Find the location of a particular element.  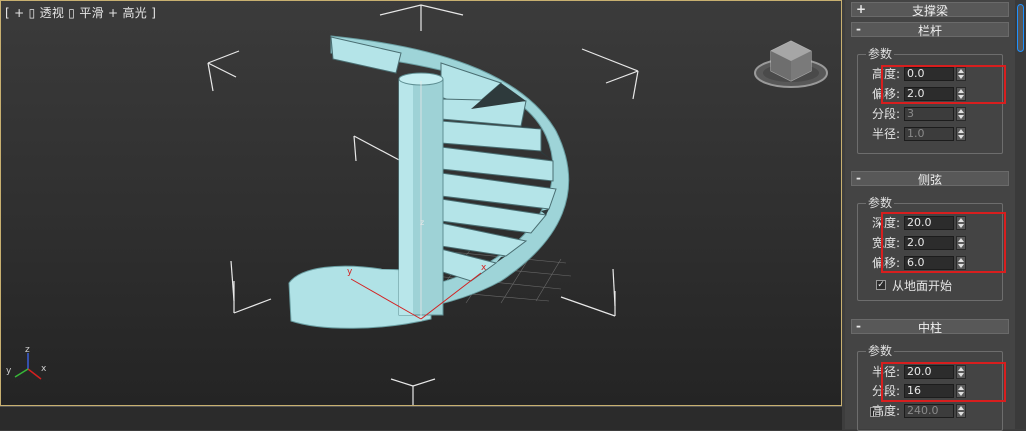

viewcube is located at coordinates (791, 64).